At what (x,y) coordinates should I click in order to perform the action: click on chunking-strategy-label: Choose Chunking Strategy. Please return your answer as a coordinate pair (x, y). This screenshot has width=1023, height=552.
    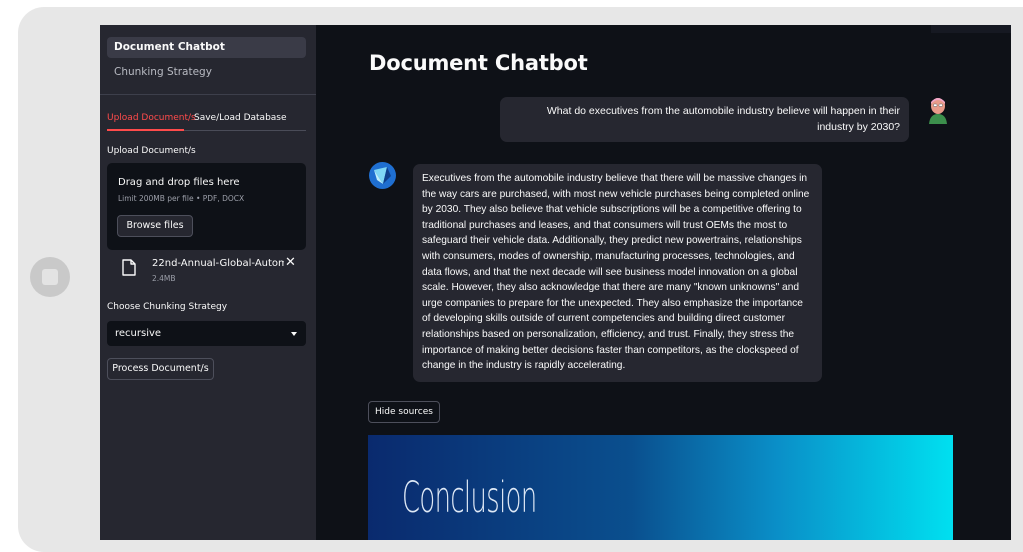
    Looking at the image, I should click on (167, 307).